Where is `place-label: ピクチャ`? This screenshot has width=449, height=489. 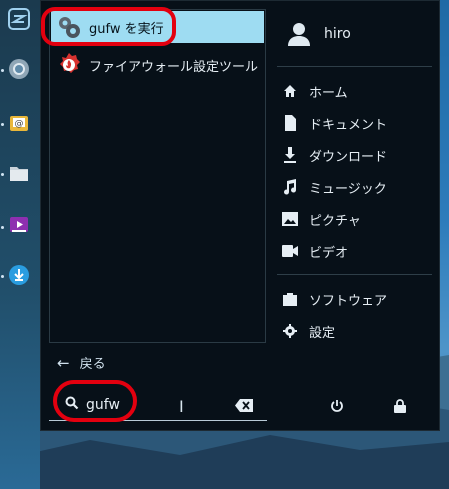
place-label: ピクチャ is located at coordinates (335, 221).